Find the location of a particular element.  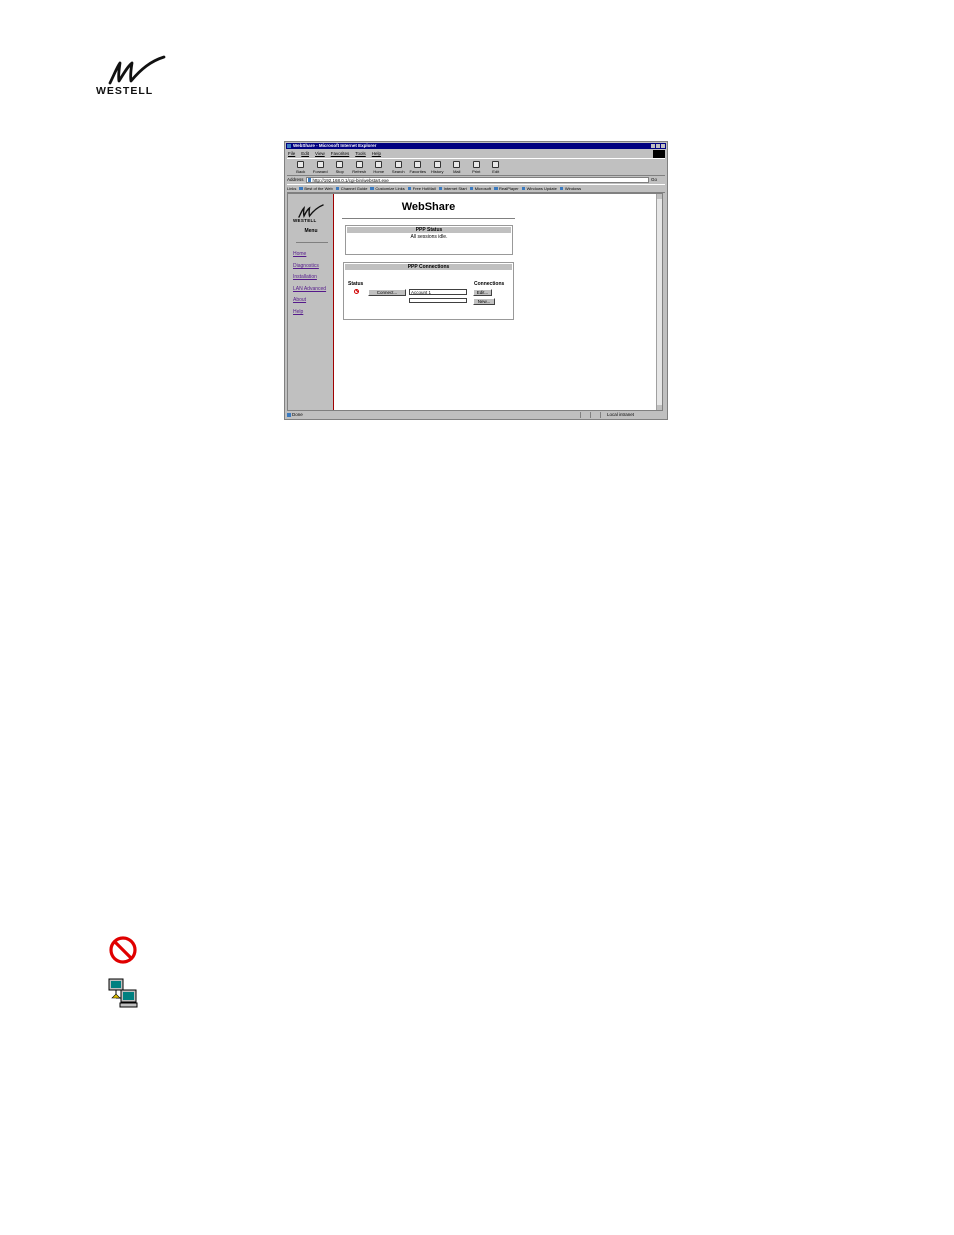

nav-home-link: Home is located at coordinates (309, 257).